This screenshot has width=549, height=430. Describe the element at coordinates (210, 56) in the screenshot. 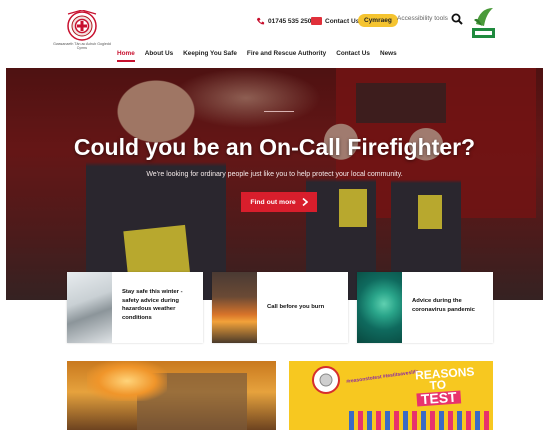

I see `nav-item-keeping-you-safe: Keeping You Safe` at that location.